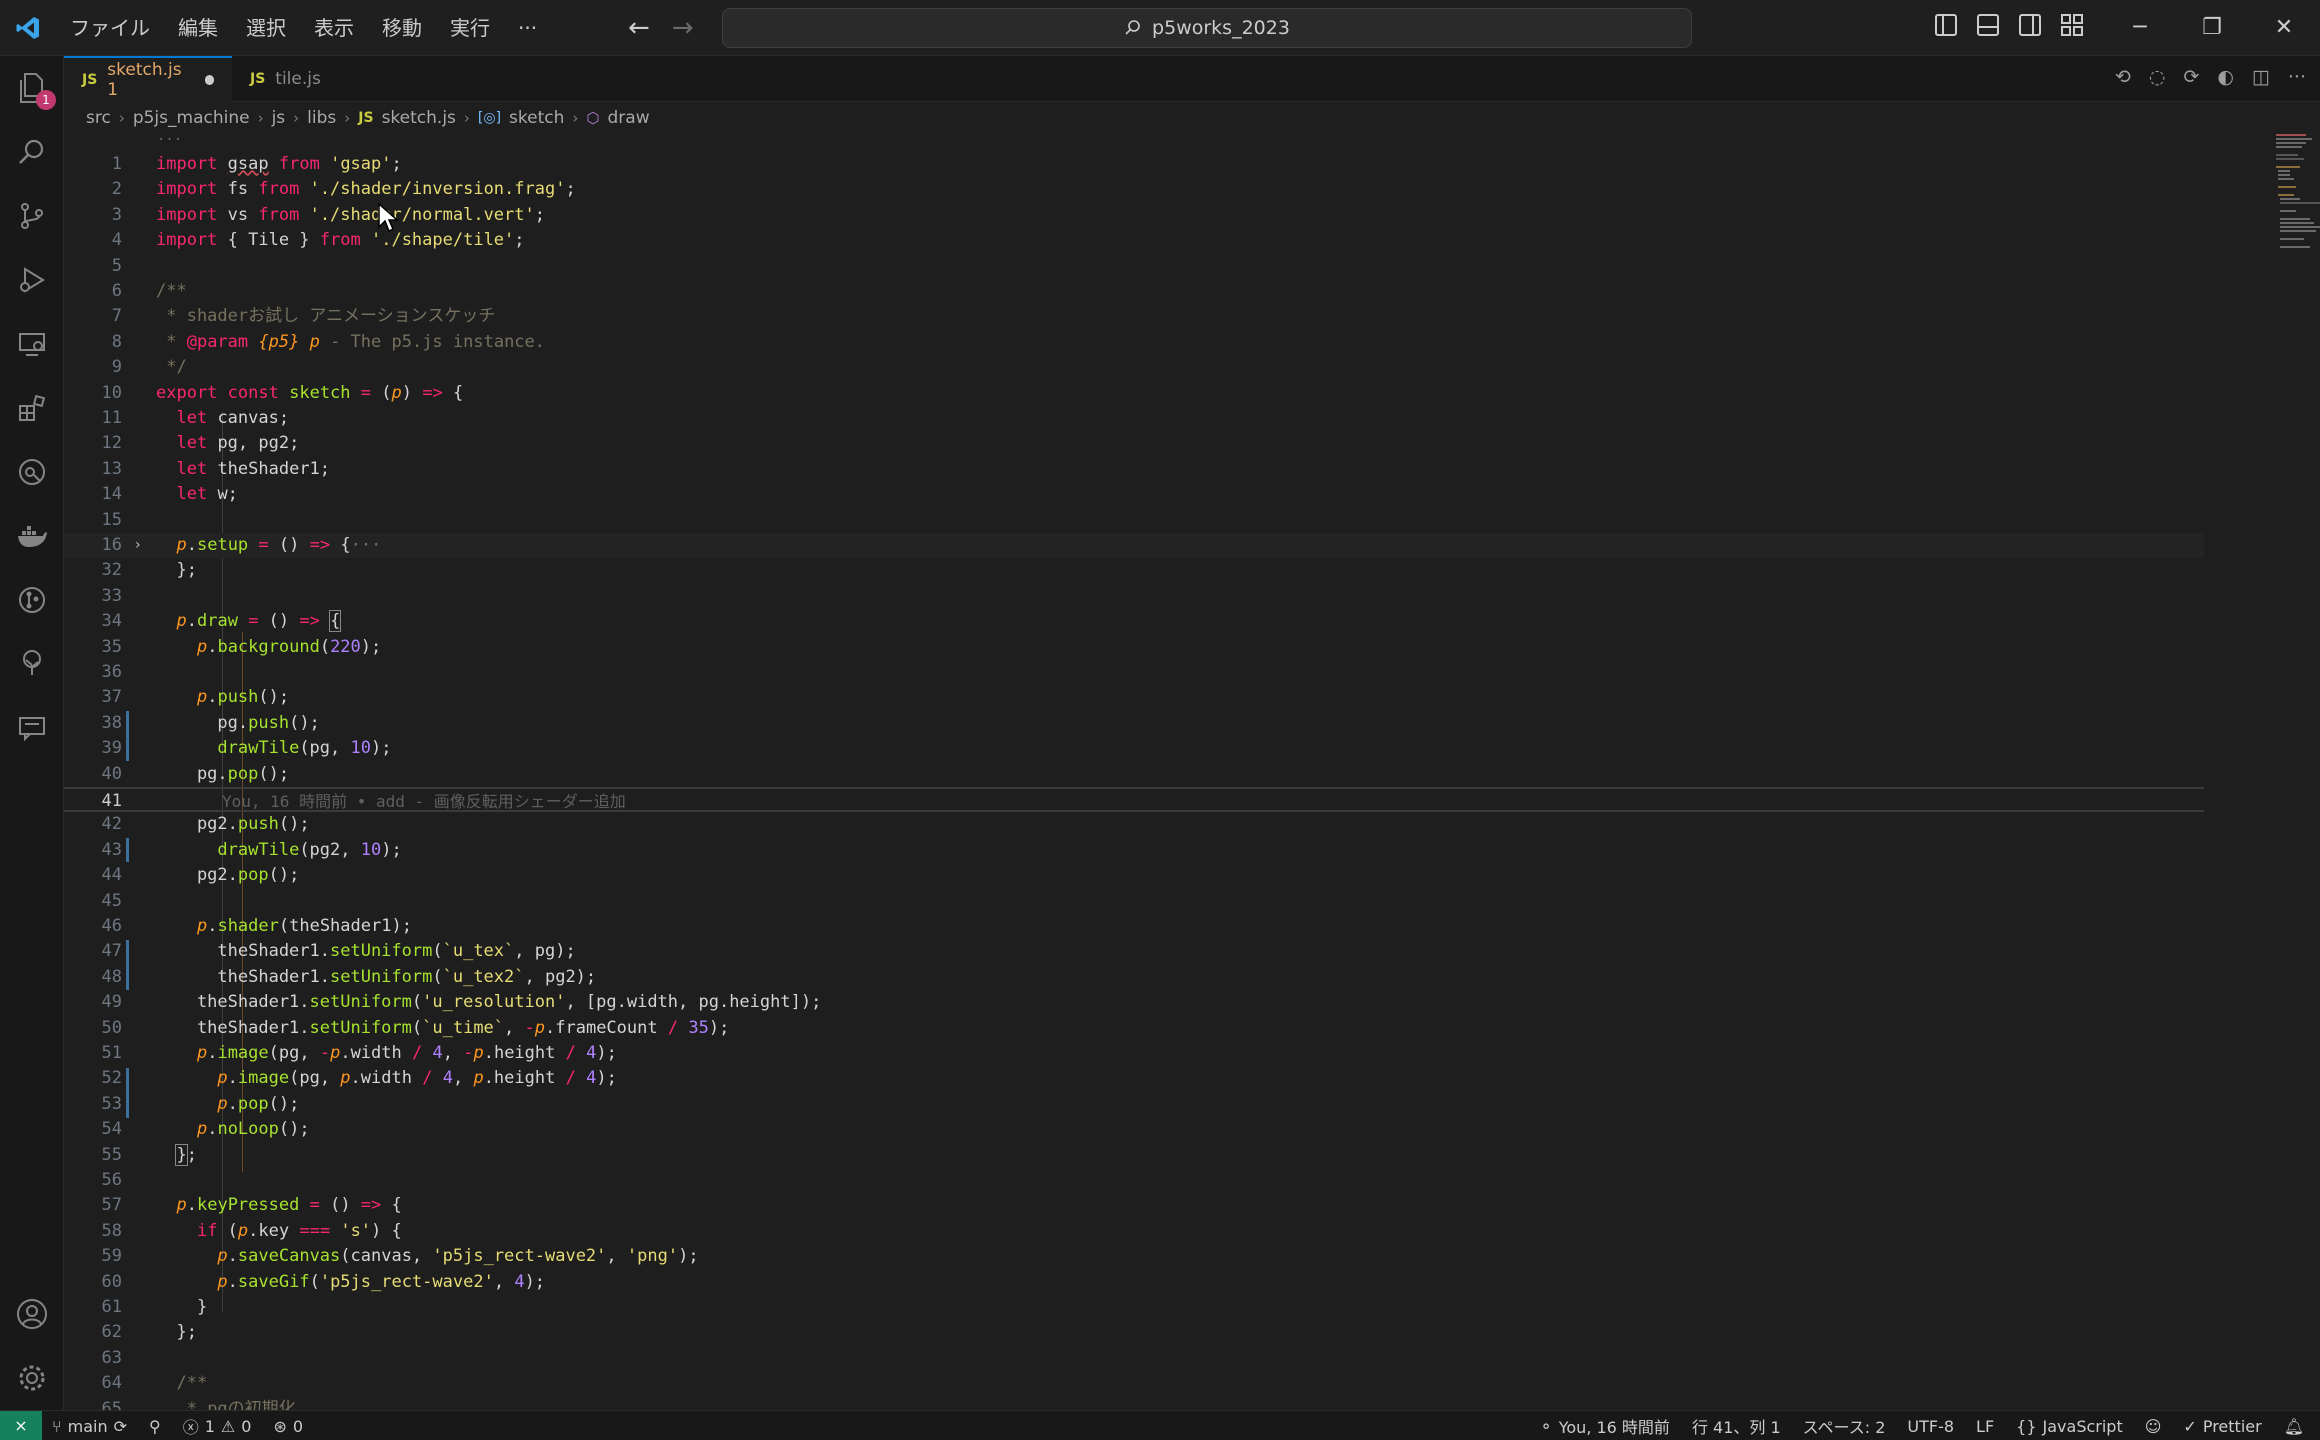 The image size is (2320, 1440). I want to click on js-file-icon: JS, so click(90, 80).